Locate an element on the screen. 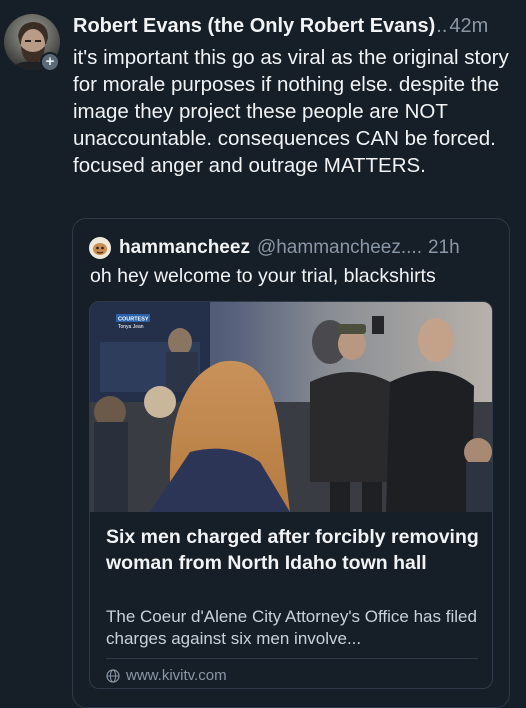 The height and width of the screenshot is (708, 526). author-name: Robert Evans (the Only Robert Evans) is located at coordinates (254, 26).